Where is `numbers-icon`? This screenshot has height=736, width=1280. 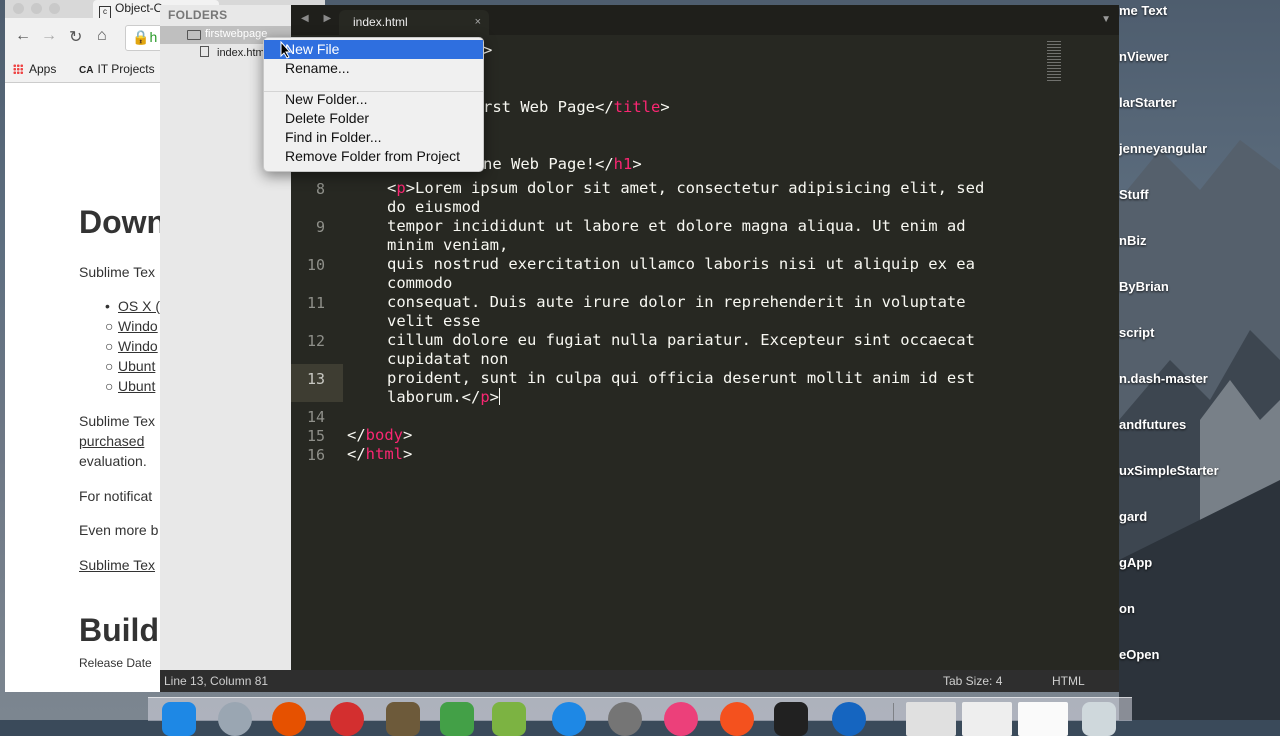 numbers-icon is located at coordinates (509, 719).